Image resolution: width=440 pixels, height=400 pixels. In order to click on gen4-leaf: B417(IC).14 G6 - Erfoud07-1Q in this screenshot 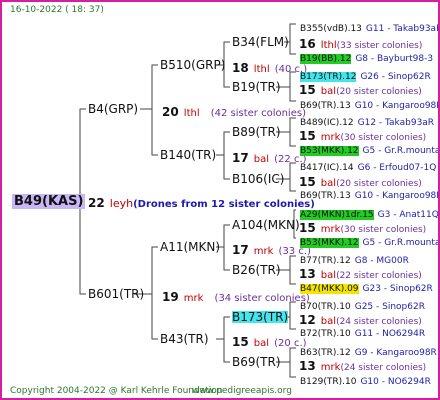, I will do `click(368, 165)`.